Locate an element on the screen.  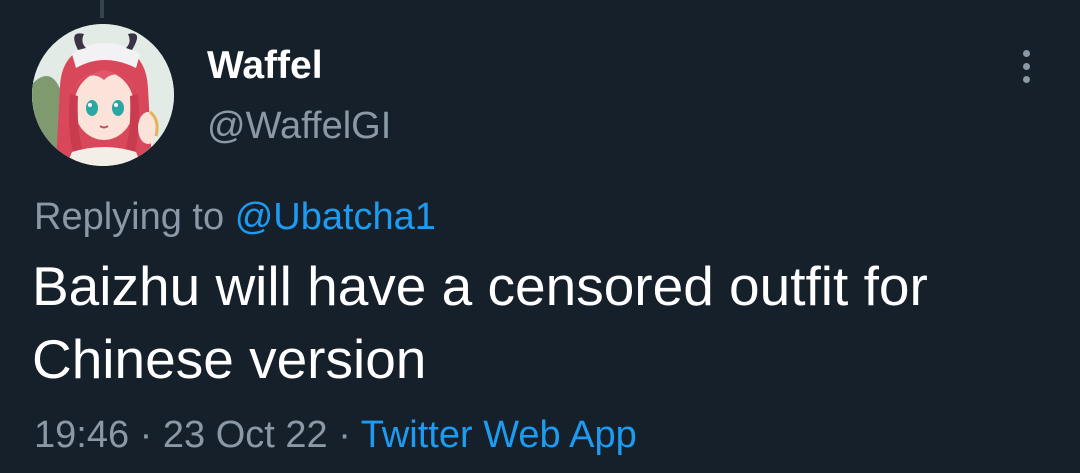
reply-mention-link: @Ubatcha1 is located at coordinates (335, 217).